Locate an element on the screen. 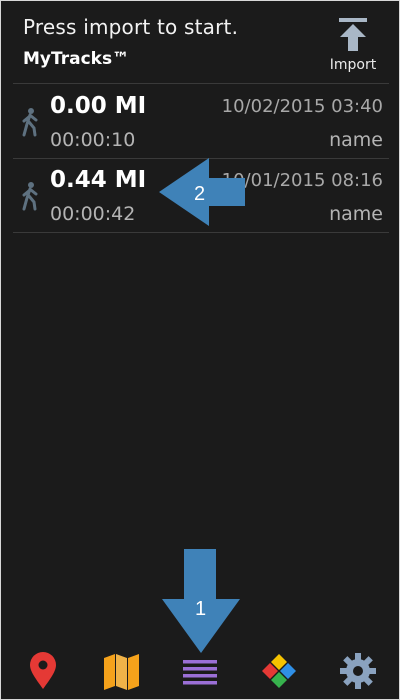 The height and width of the screenshot is (700, 400). nav-map is located at coordinates (121, 671).